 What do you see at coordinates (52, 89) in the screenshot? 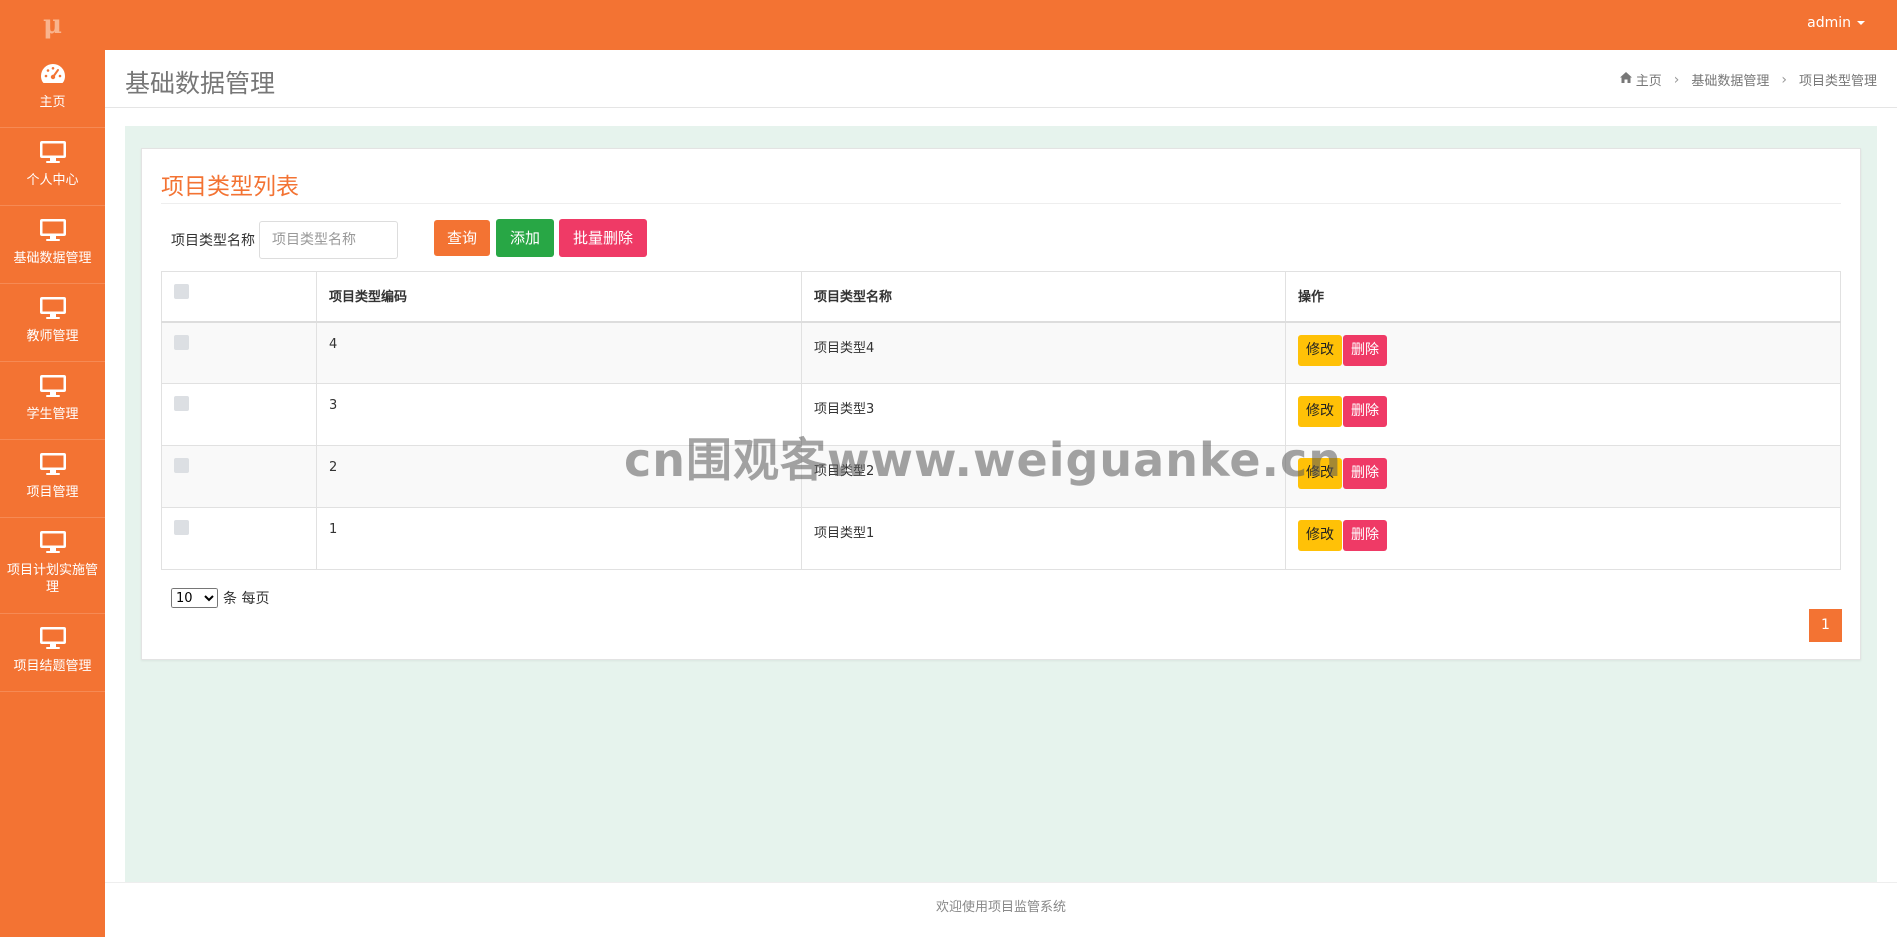
I see `sidebar-item-home: 主页` at bounding box center [52, 89].